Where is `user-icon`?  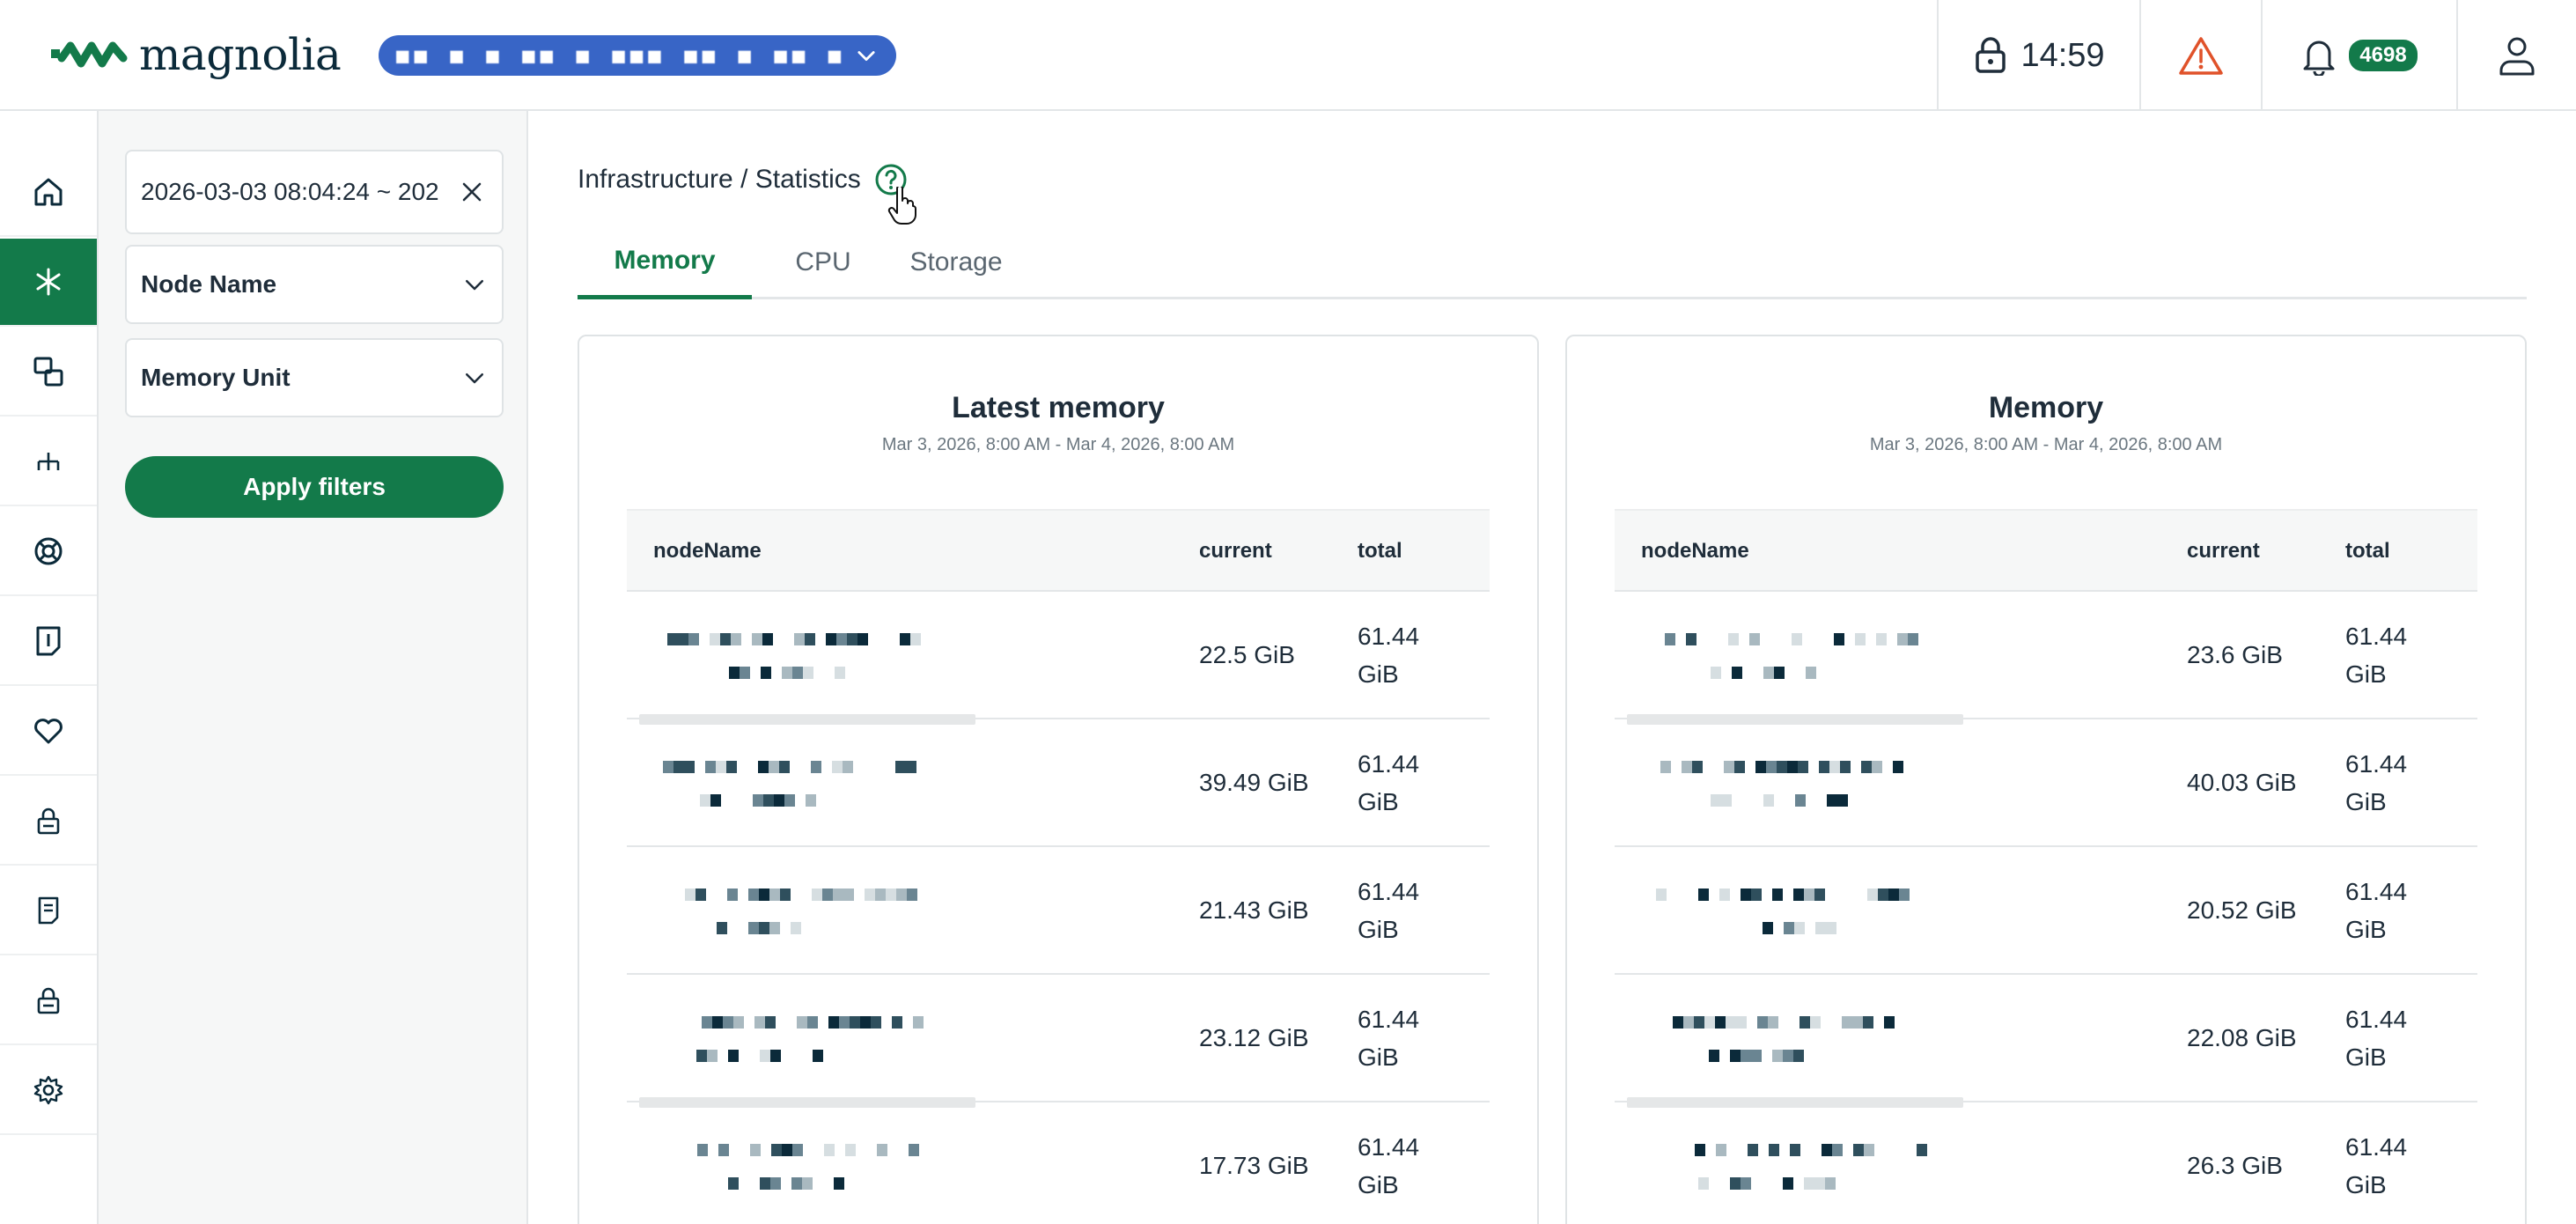 user-icon is located at coordinates (2517, 56).